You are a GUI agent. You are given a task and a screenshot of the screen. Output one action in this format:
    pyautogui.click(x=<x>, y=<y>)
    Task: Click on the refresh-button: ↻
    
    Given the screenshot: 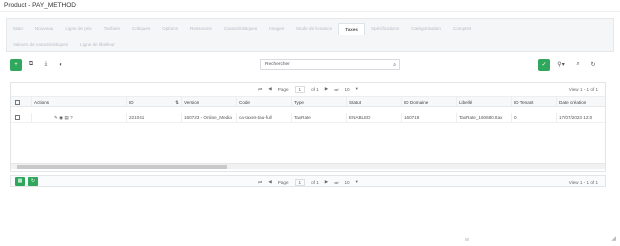 What is the action you would take?
    pyautogui.click(x=593, y=65)
    